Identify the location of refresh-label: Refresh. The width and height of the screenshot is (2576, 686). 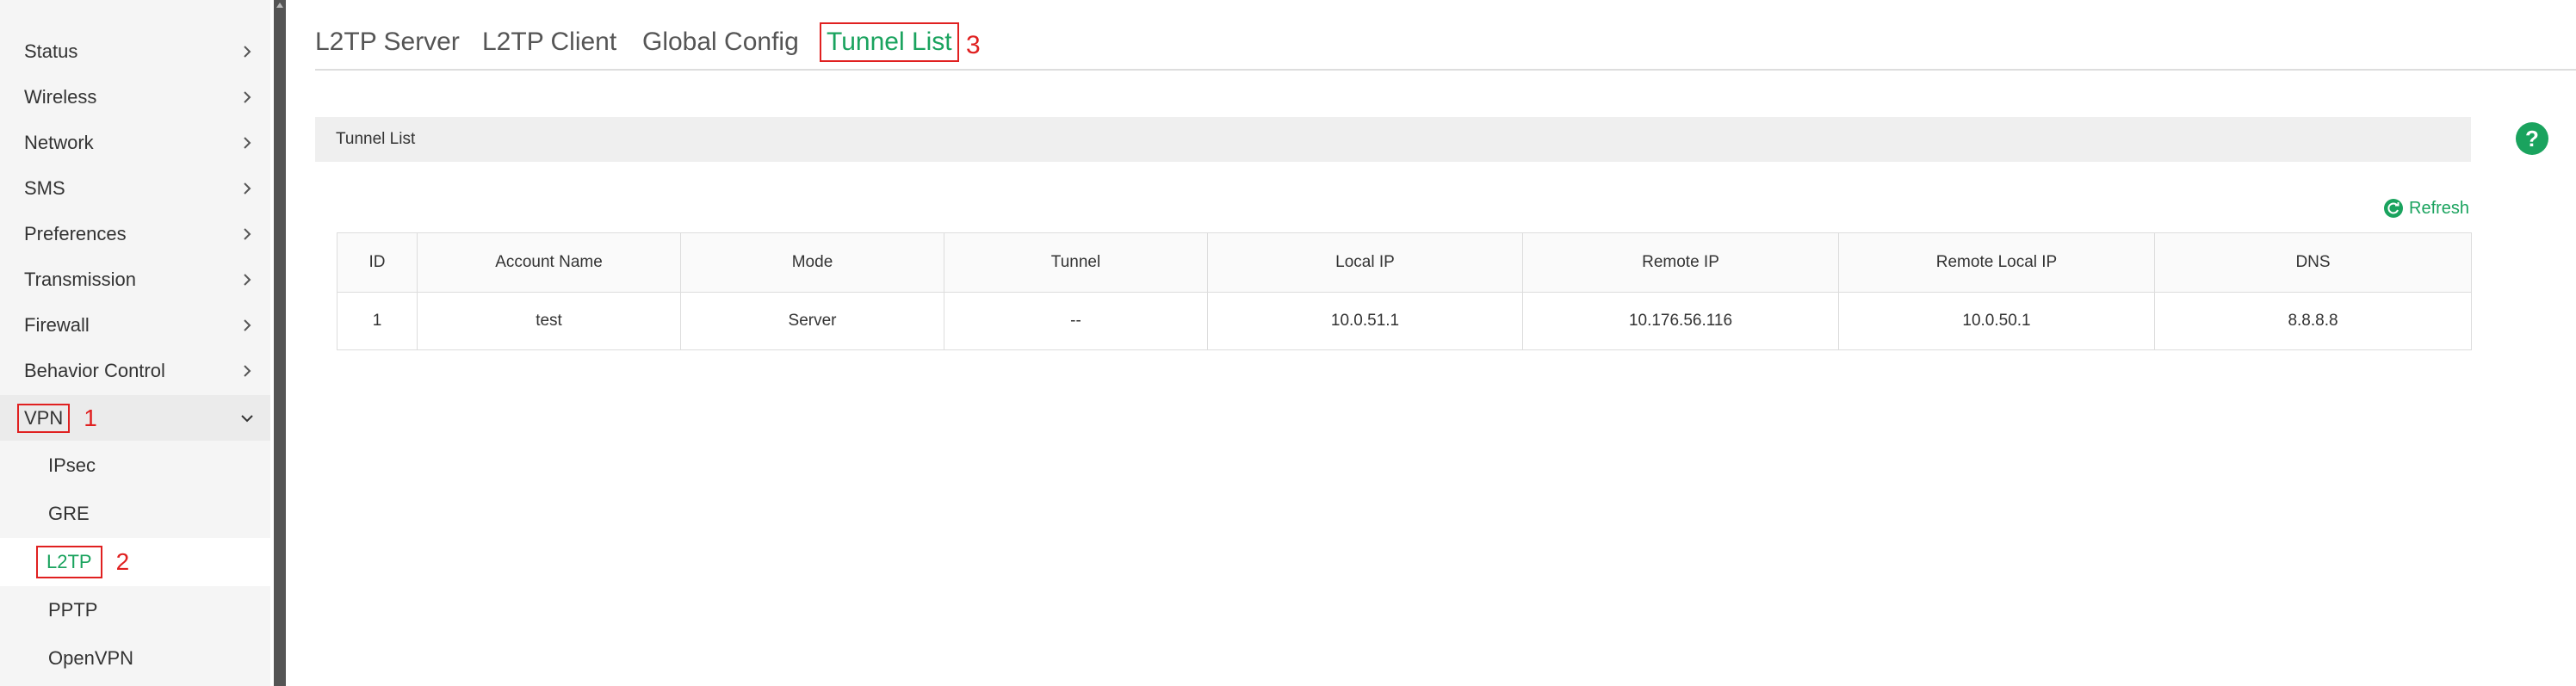
(2439, 208).